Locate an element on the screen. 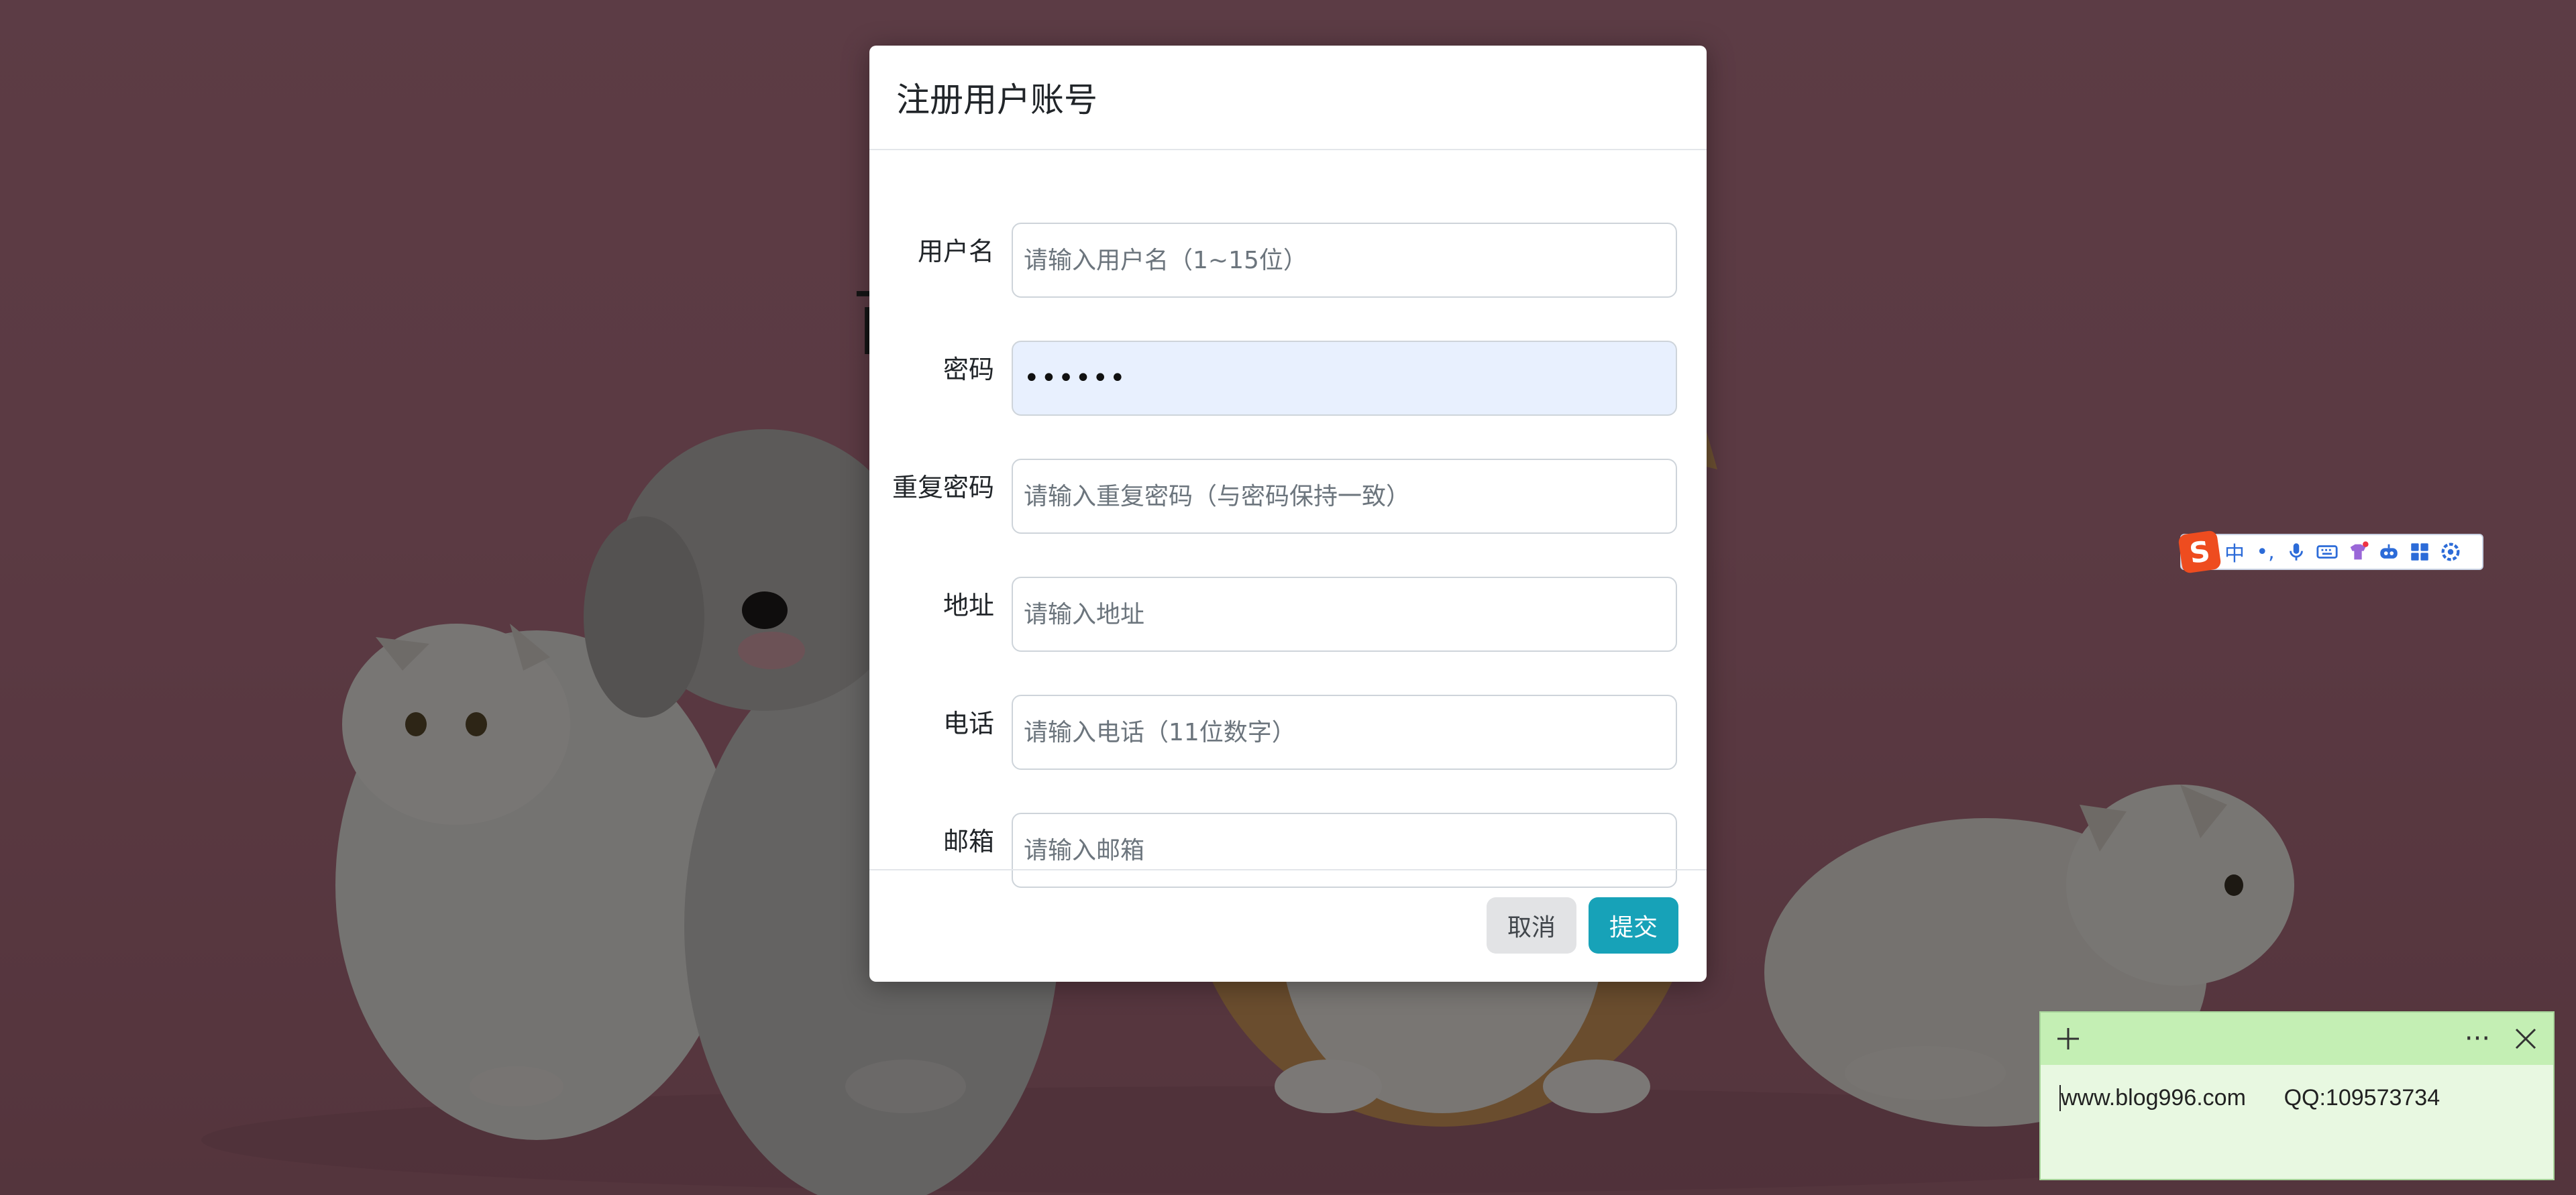 The width and height of the screenshot is (2576, 1195). form-row-phone: 电话 is located at coordinates (1288, 732).